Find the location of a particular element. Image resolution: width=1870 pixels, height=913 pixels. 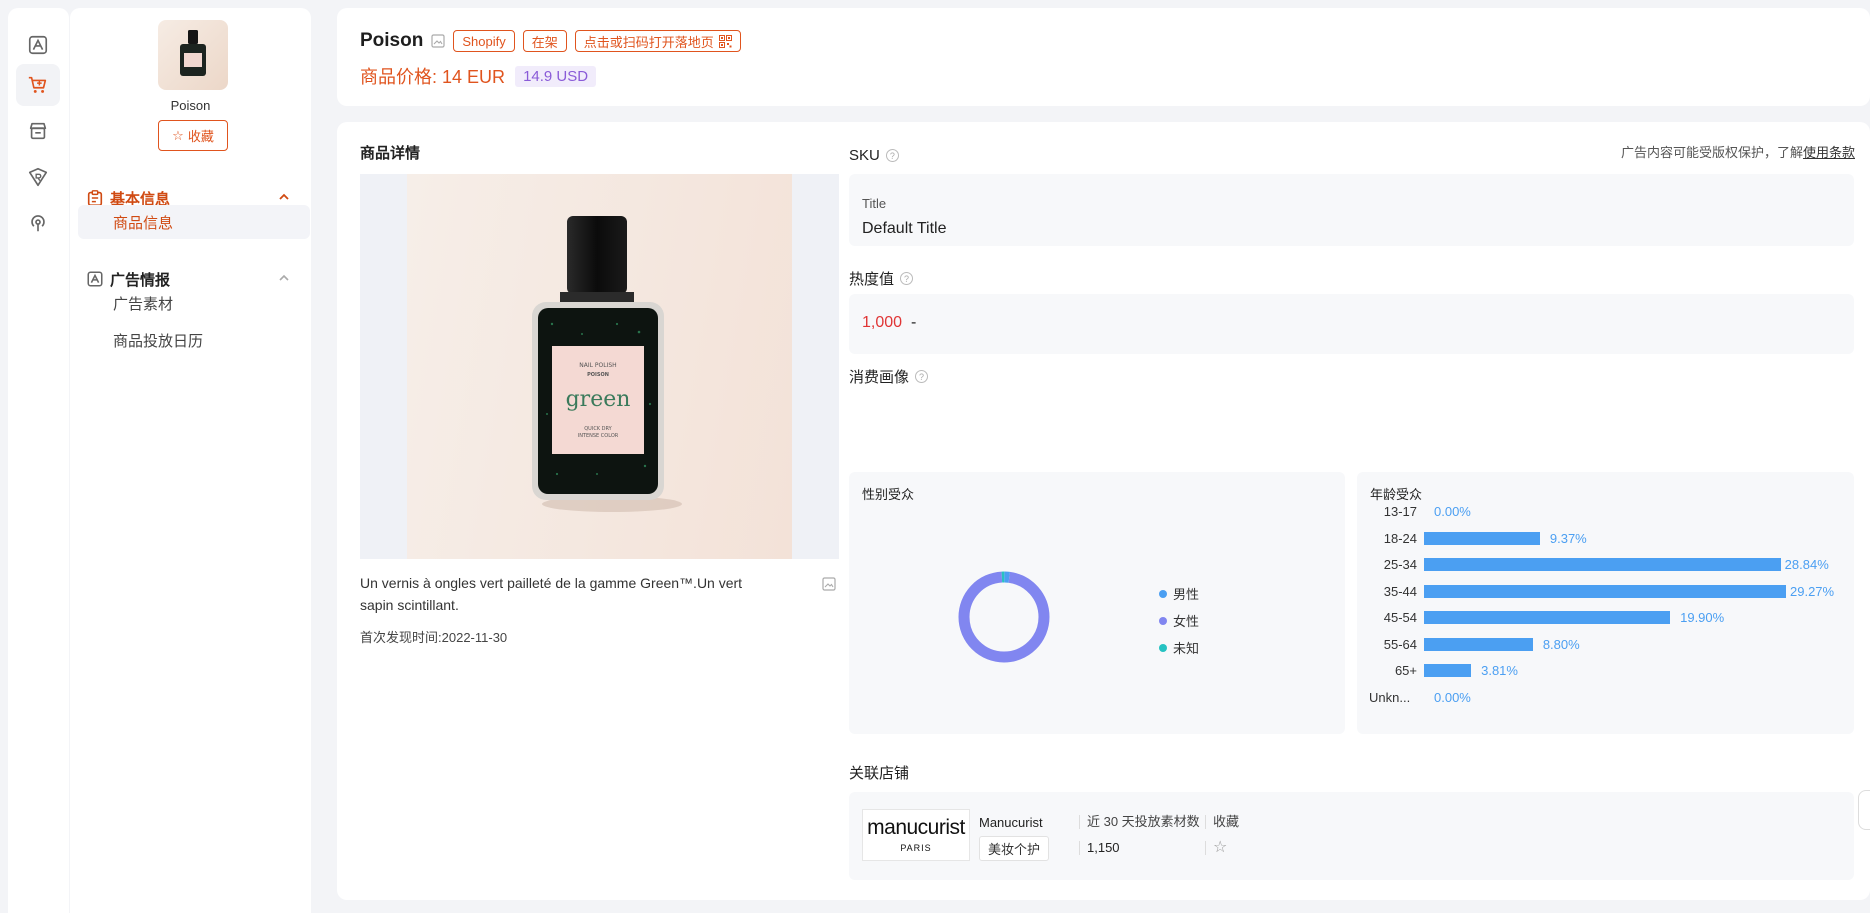

section-title: 商品详情 is located at coordinates (390, 153).